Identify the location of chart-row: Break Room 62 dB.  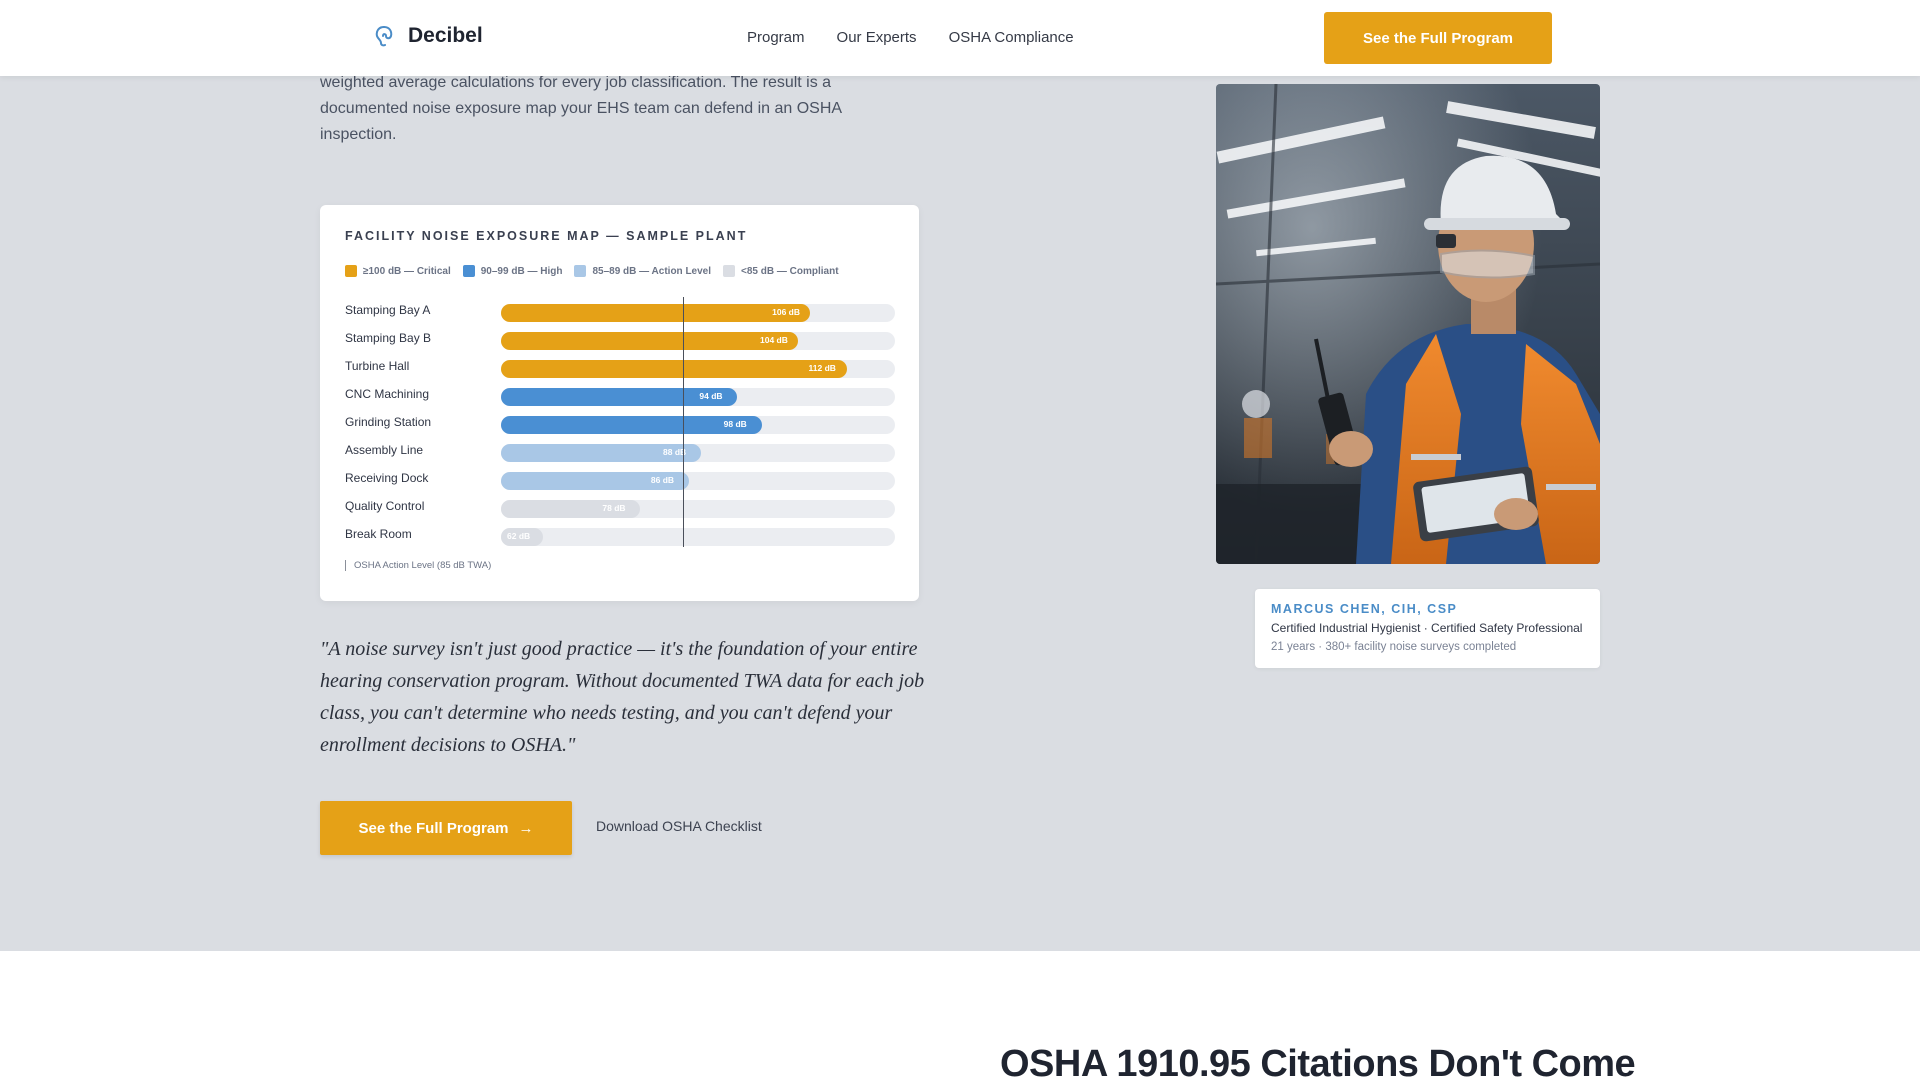
(620, 535).